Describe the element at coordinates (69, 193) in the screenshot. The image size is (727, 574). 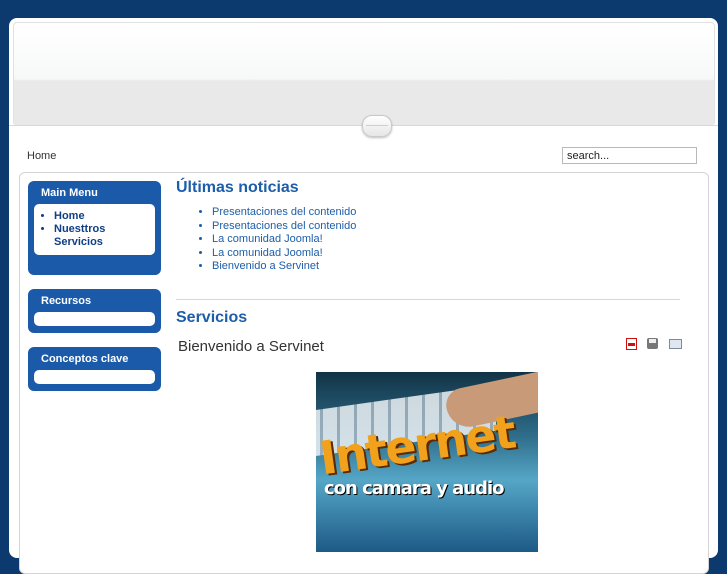
I see `main-menu-title: Main Menu` at that location.